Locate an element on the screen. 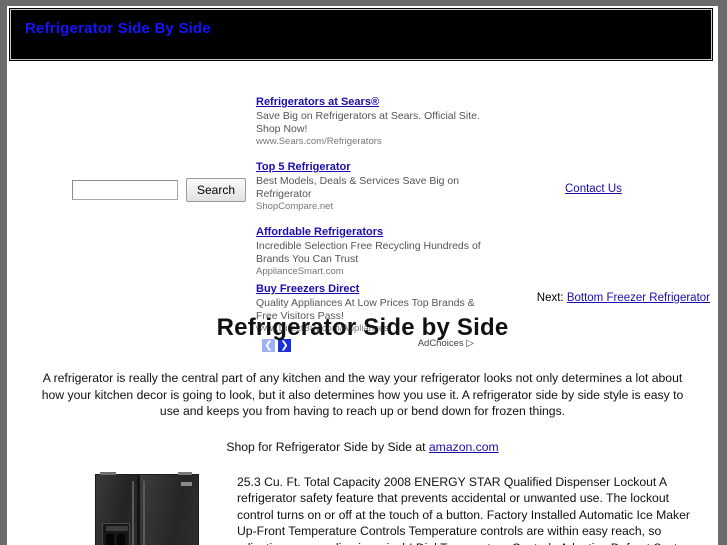 This screenshot has width=727, height=545. refrigerator-product-image is located at coordinates (147, 508).